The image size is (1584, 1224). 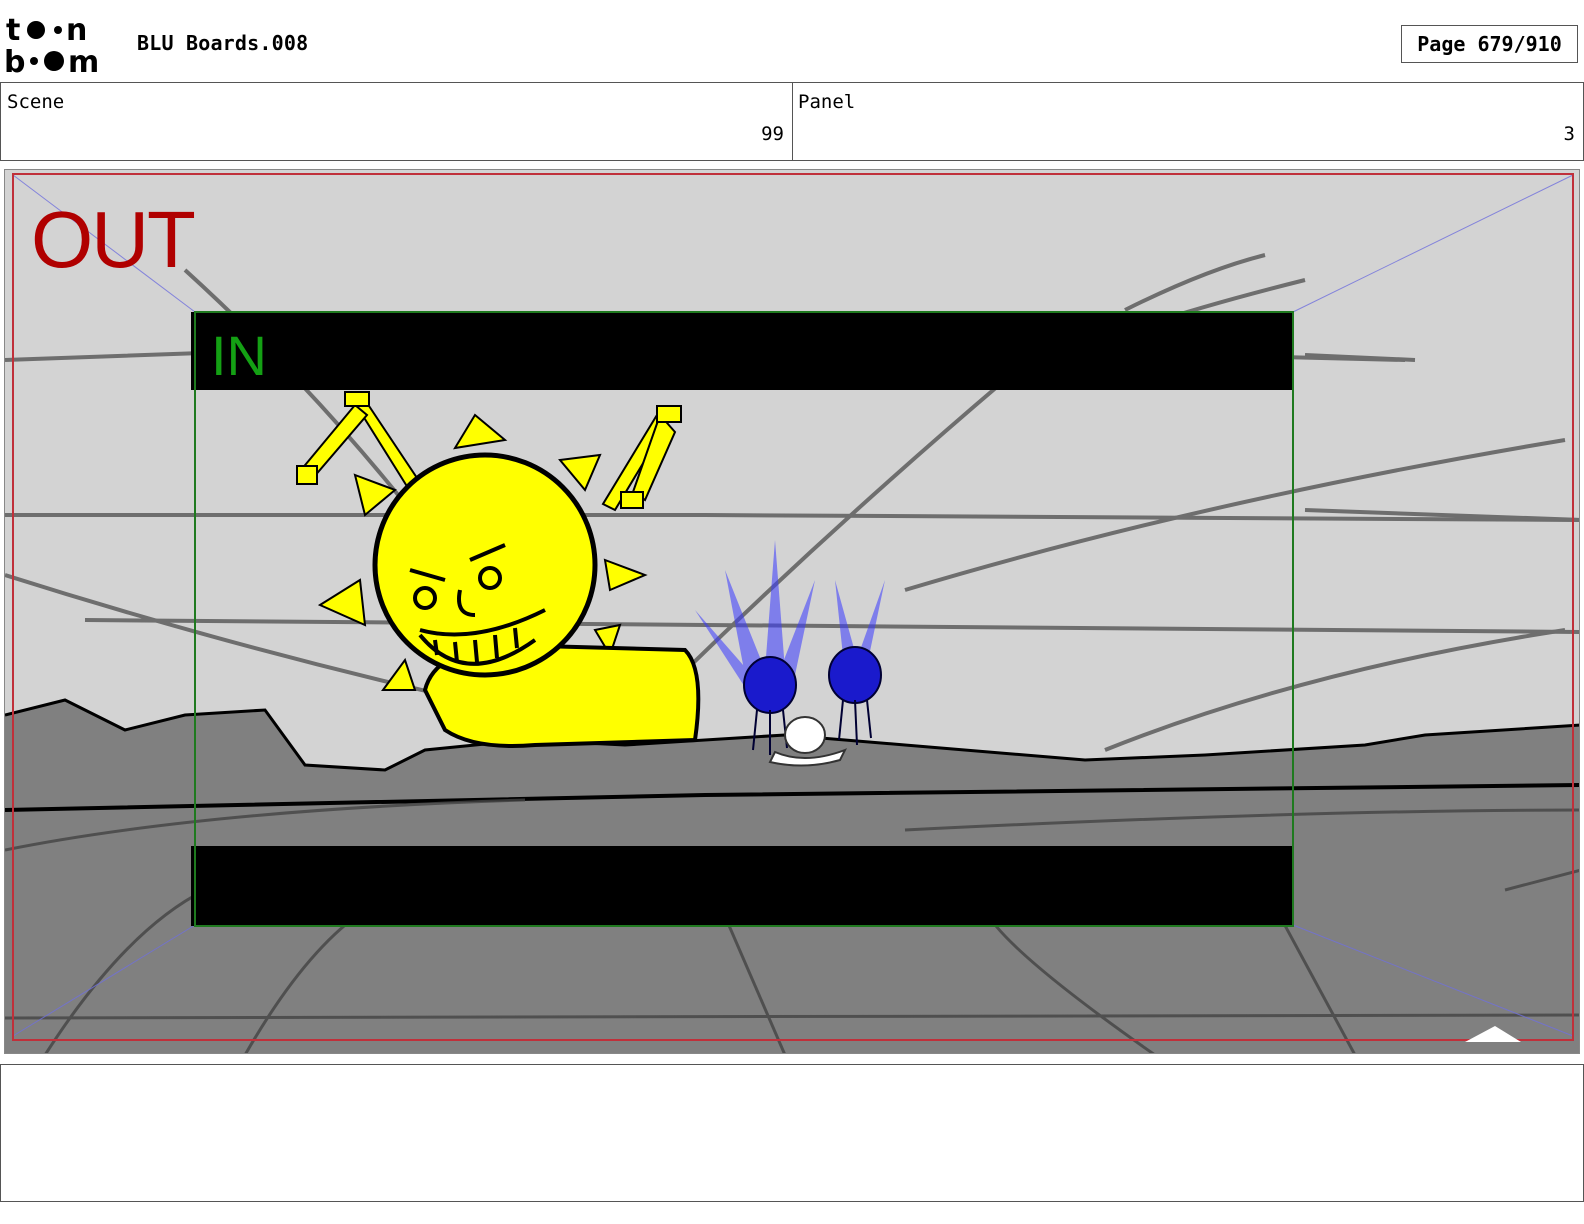 What do you see at coordinates (1489, 44) in the screenshot?
I see `page-indicator: Page 679/910` at bounding box center [1489, 44].